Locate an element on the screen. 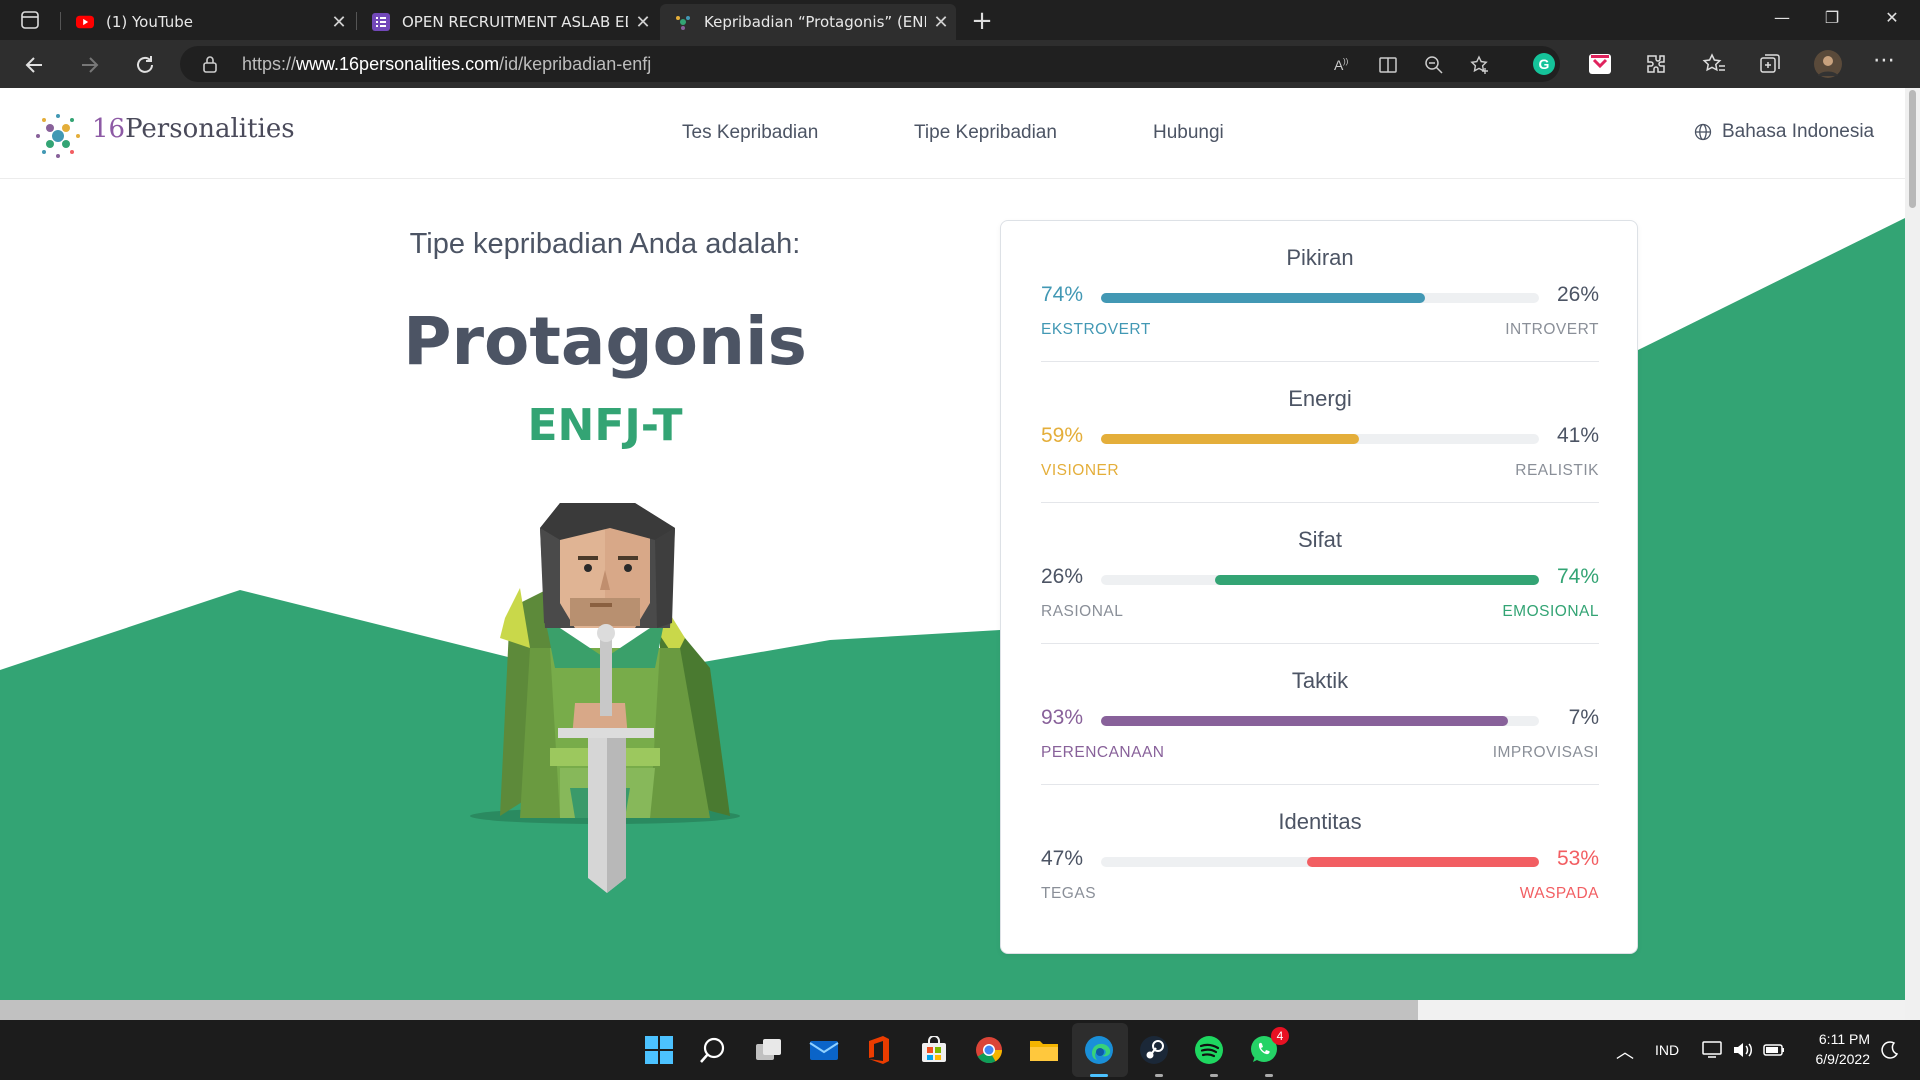  trait-left-label: TEGAS is located at coordinates (1069, 893).